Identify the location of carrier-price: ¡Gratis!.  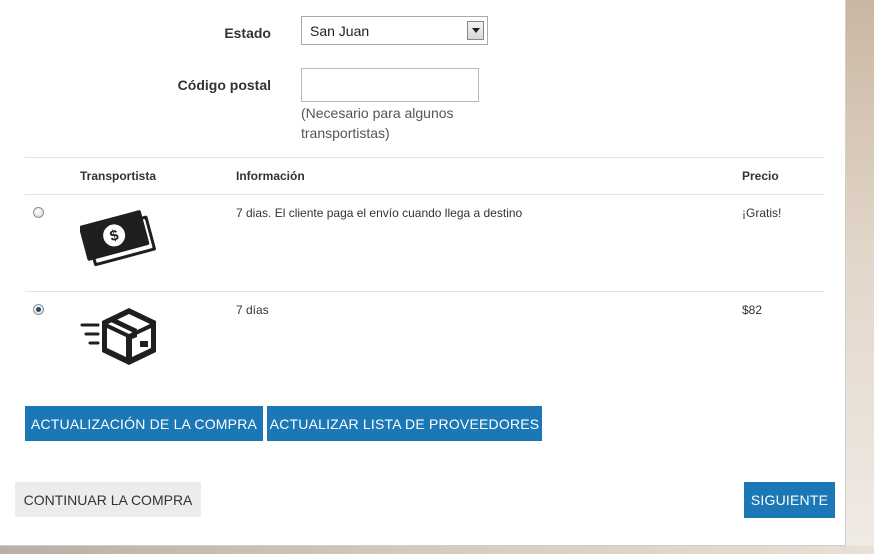
(762, 213).